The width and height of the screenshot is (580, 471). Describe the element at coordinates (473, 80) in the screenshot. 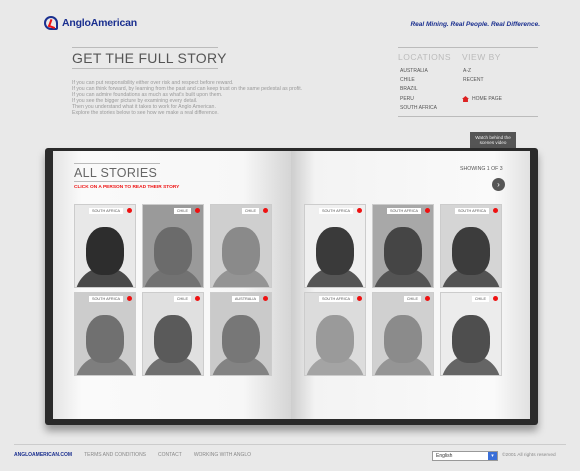

I see `view-by-recent: RECENT` at that location.